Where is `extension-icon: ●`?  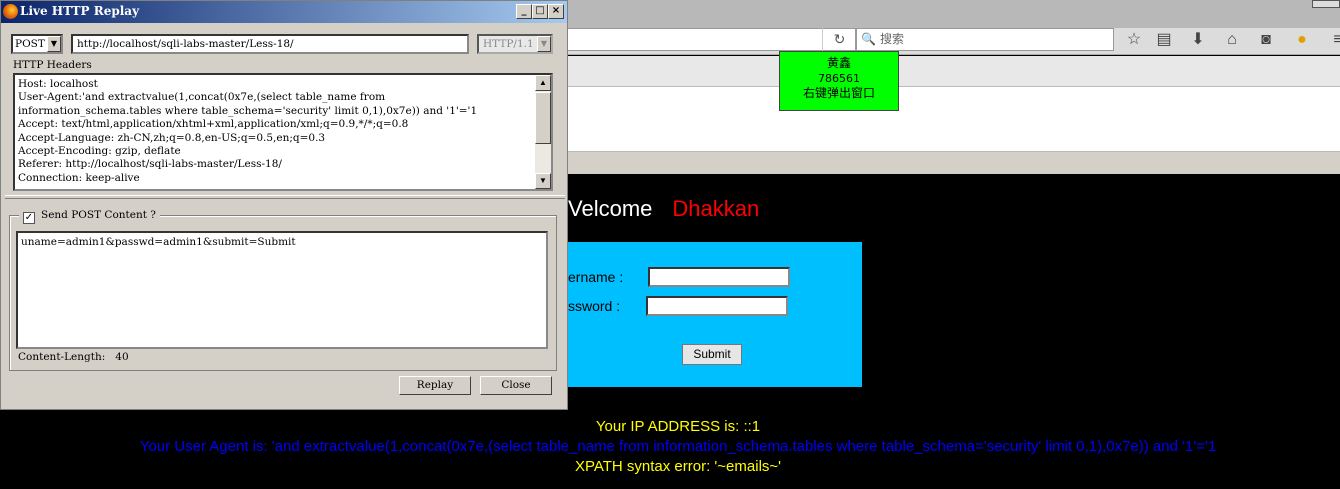 extension-icon: ● is located at coordinates (1302, 40).